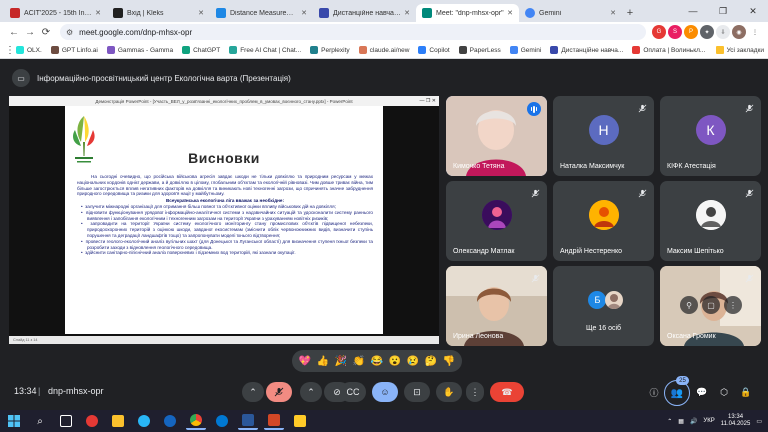 The image size is (768, 432). What do you see at coordinates (359, 361) in the screenshot?
I see `reaction-clap: 👏` at bounding box center [359, 361].